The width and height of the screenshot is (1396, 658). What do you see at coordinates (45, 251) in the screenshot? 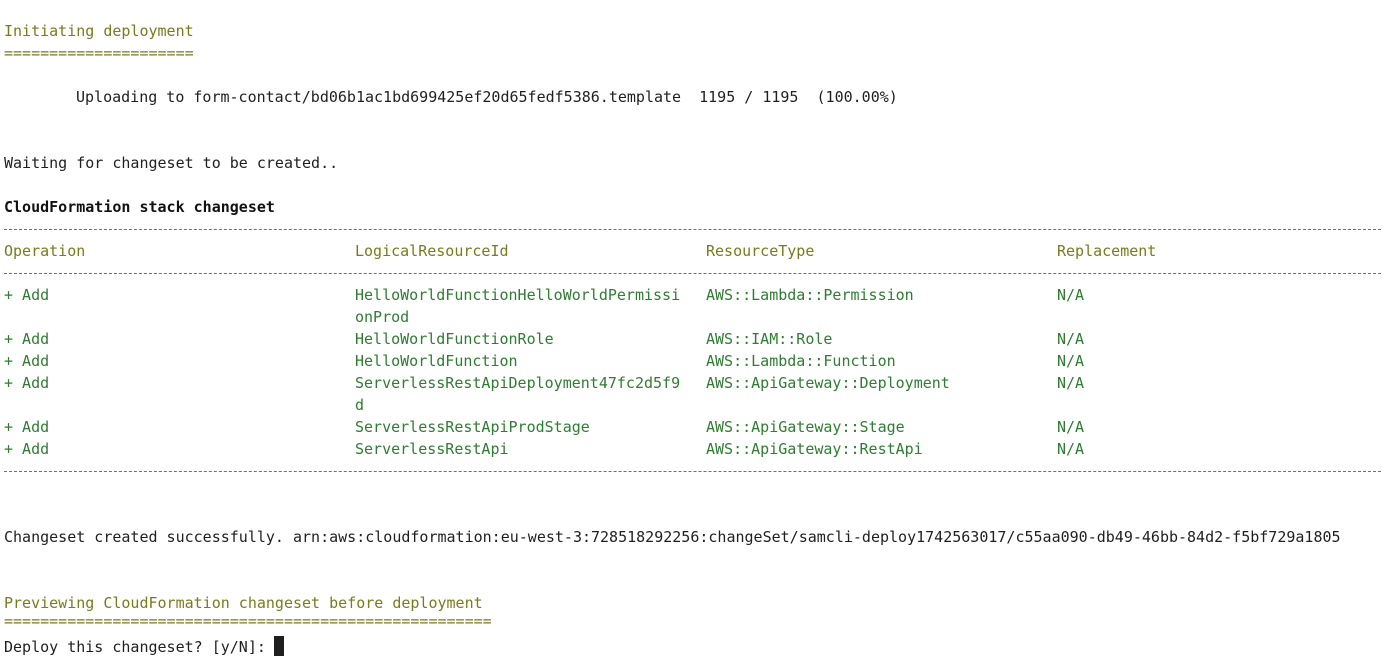
I see `header-operation: Operation` at bounding box center [45, 251].